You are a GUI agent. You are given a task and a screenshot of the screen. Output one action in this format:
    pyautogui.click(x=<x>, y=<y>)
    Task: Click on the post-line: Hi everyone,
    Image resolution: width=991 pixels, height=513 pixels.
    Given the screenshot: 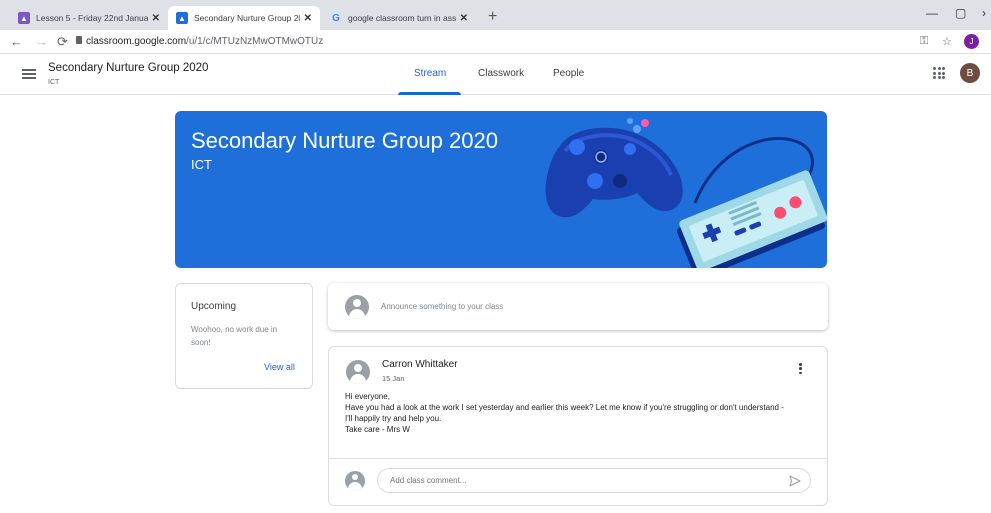 What is the action you would take?
    pyautogui.click(x=367, y=396)
    